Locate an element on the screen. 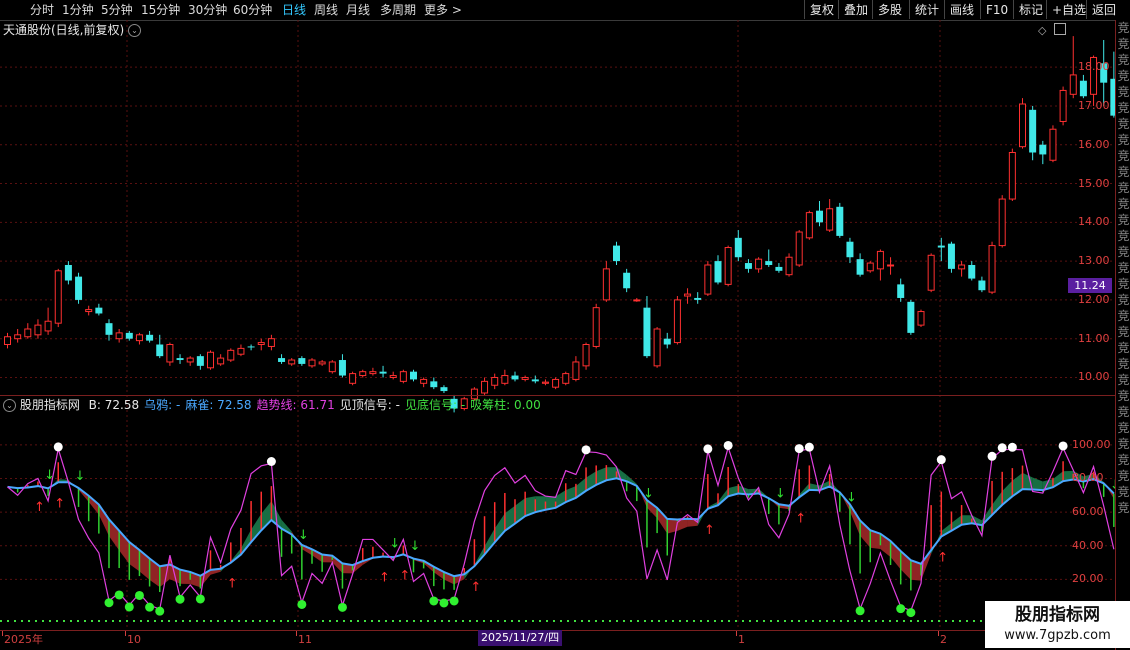  price-axis-label: 17.00 is located at coordinates (1094, 105).